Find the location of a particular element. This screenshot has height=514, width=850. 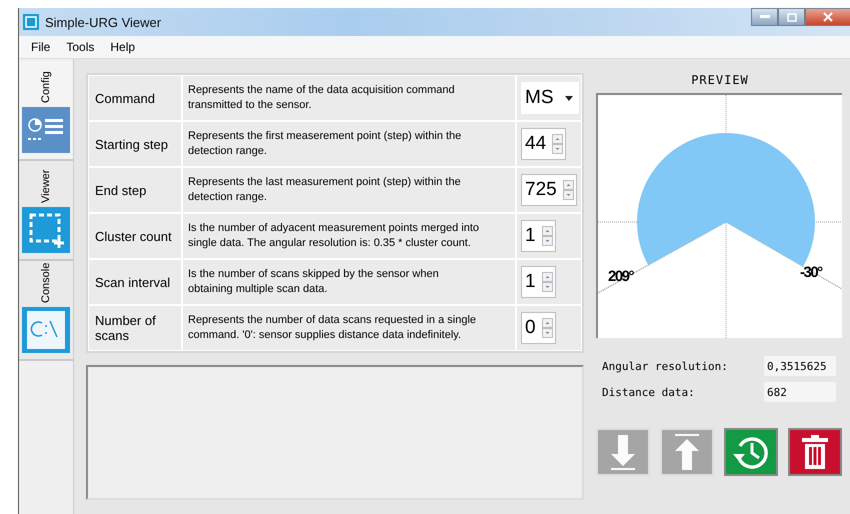

angle-label: 209° is located at coordinates (621, 276).